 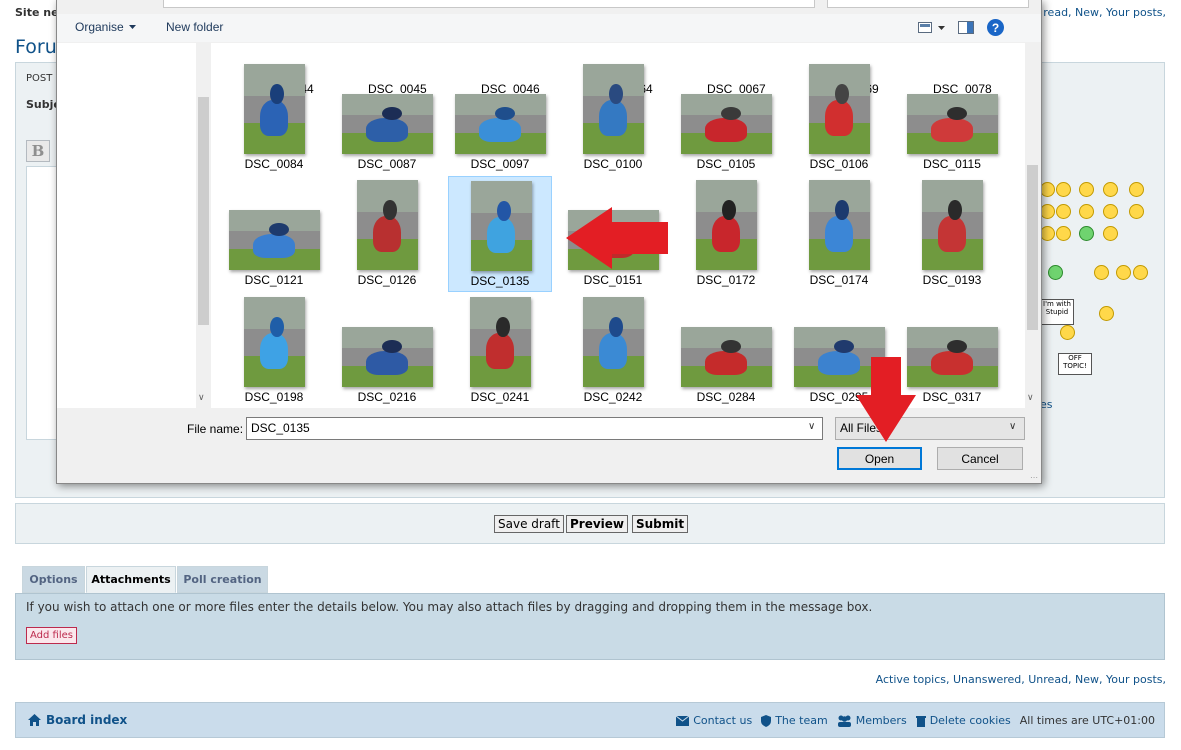 I want to click on view-icon, so click(x=925, y=27).